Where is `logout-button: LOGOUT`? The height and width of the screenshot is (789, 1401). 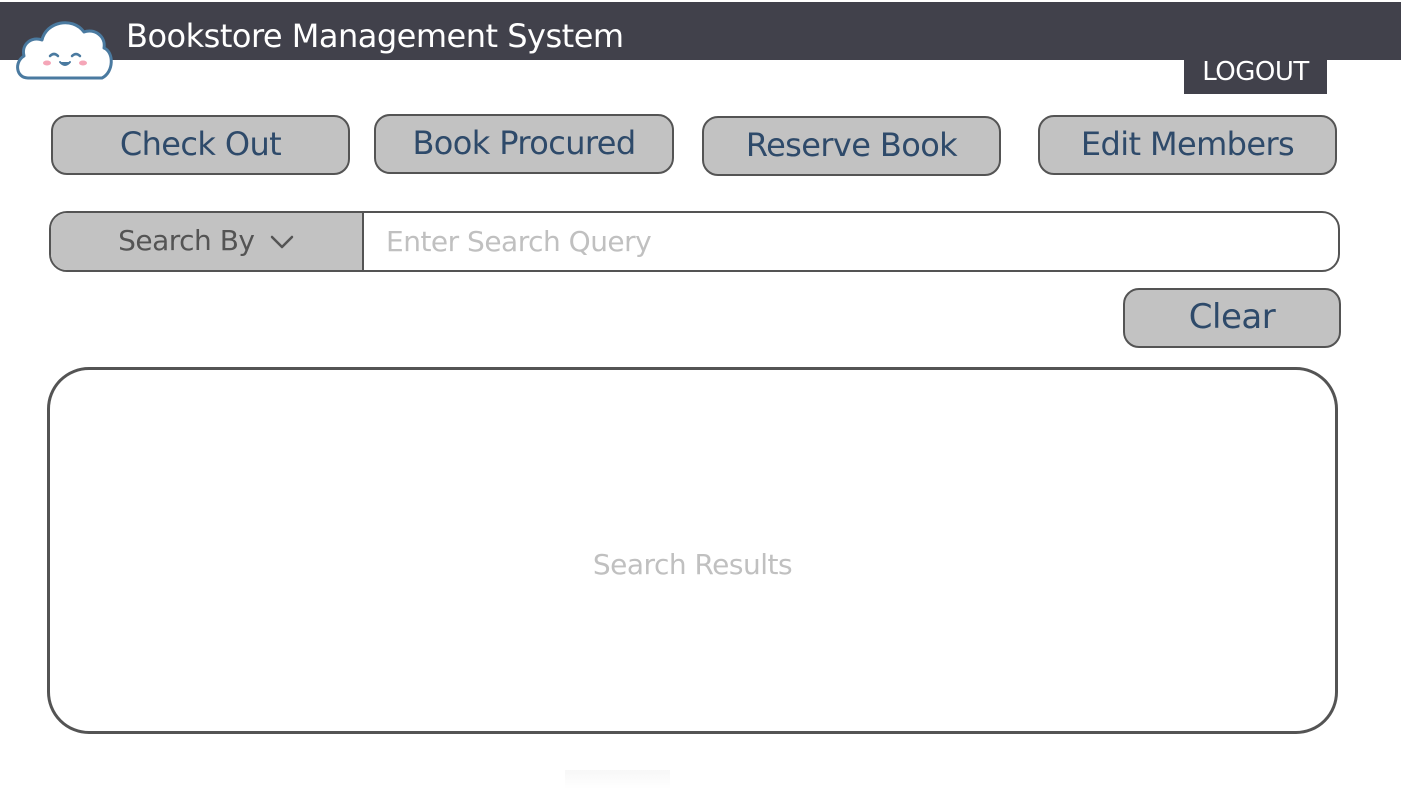
logout-button: LOGOUT is located at coordinates (1255, 72).